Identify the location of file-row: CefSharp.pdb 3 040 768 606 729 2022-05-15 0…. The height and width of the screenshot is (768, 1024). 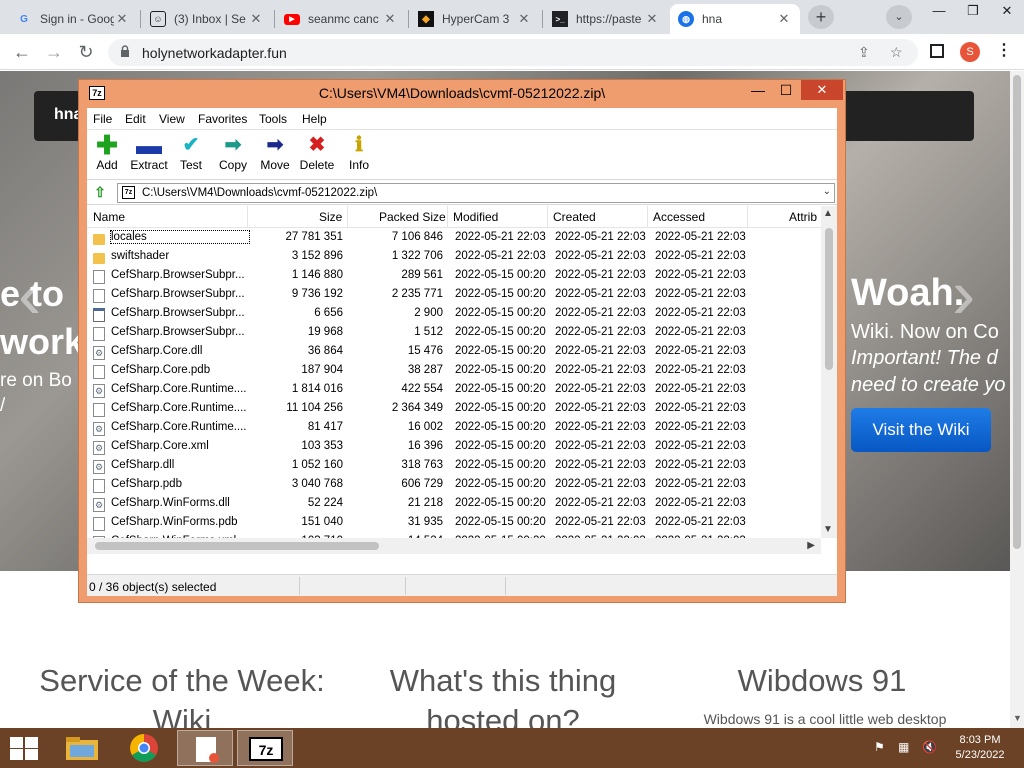
(453, 485).